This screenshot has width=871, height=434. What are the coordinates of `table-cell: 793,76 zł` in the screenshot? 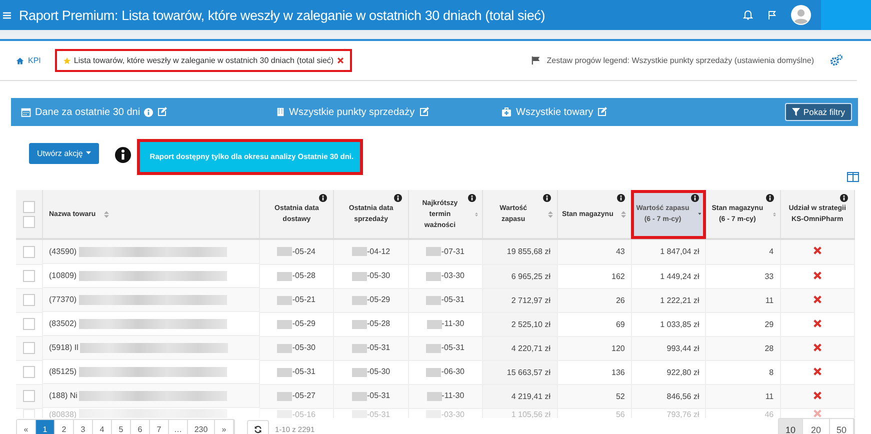 It's located at (683, 414).